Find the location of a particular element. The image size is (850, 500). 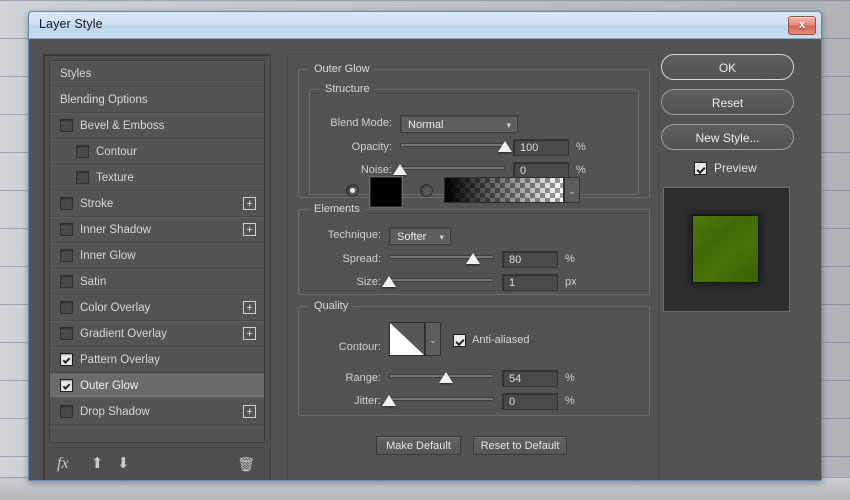

close-x-glyph: x is located at coordinates (802, 25).